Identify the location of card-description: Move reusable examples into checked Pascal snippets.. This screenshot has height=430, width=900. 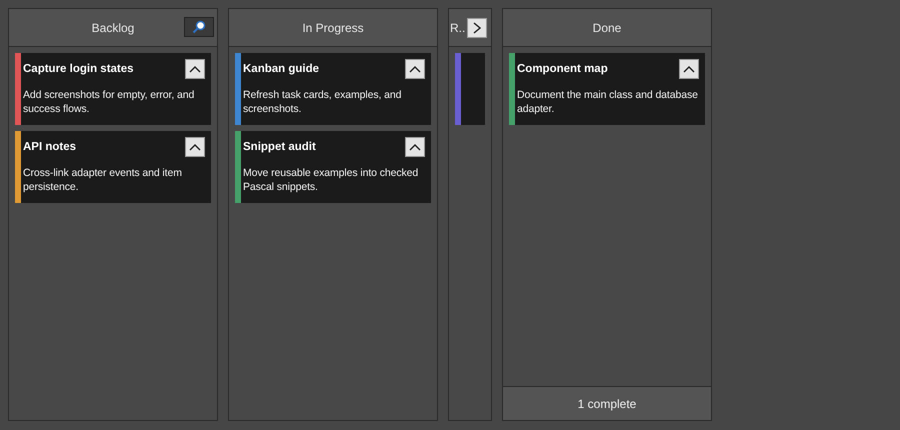
(331, 180).